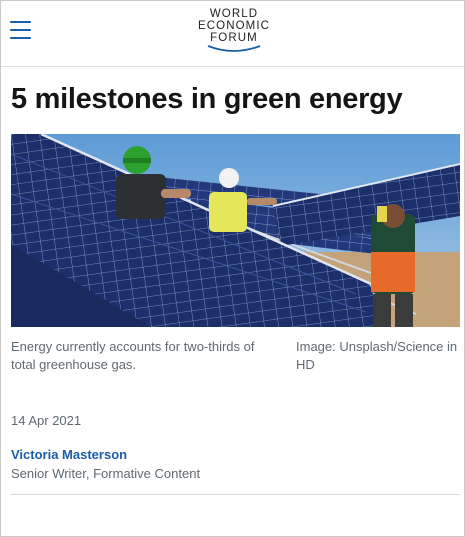 This screenshot has width=465, height=537. What do you see at coordinates (234, 26) in the screenshot?
I see `logo-line-2: ECONOMIC` at bounding box center [234, 26].